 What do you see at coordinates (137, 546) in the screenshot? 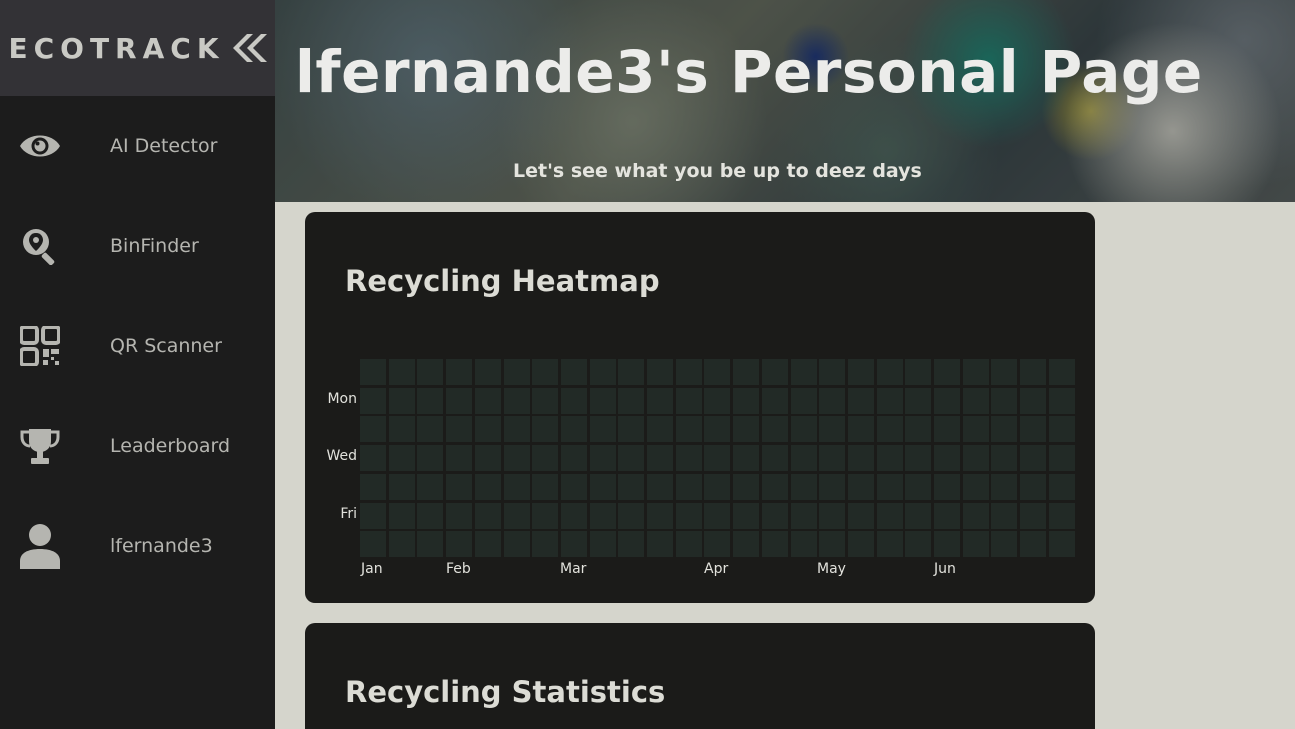
I see `sidebar-item-profile: lfernande3` at bounding box center [137, 546].